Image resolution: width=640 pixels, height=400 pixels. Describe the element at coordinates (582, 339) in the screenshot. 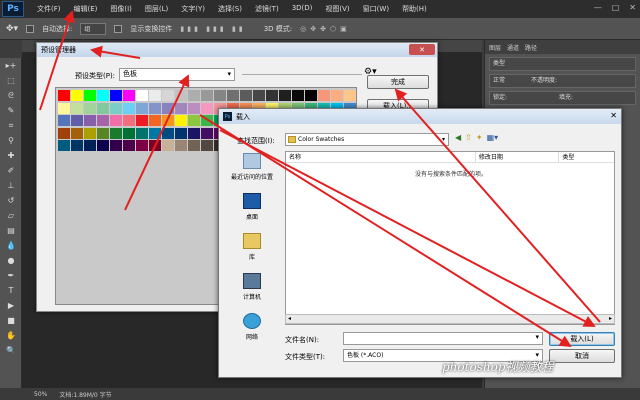

I see `load-confirm-button: 载入(L)` at that location.